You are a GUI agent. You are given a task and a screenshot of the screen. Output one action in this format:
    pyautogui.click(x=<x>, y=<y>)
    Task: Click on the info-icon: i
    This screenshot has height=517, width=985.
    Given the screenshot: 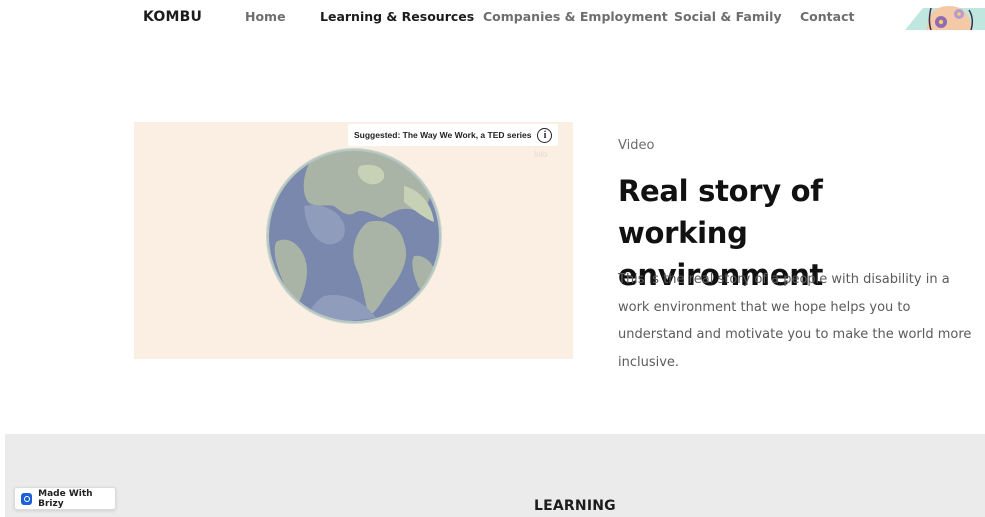 What is the action you would take?
    pyautogui.click(x=545, y=135)
    